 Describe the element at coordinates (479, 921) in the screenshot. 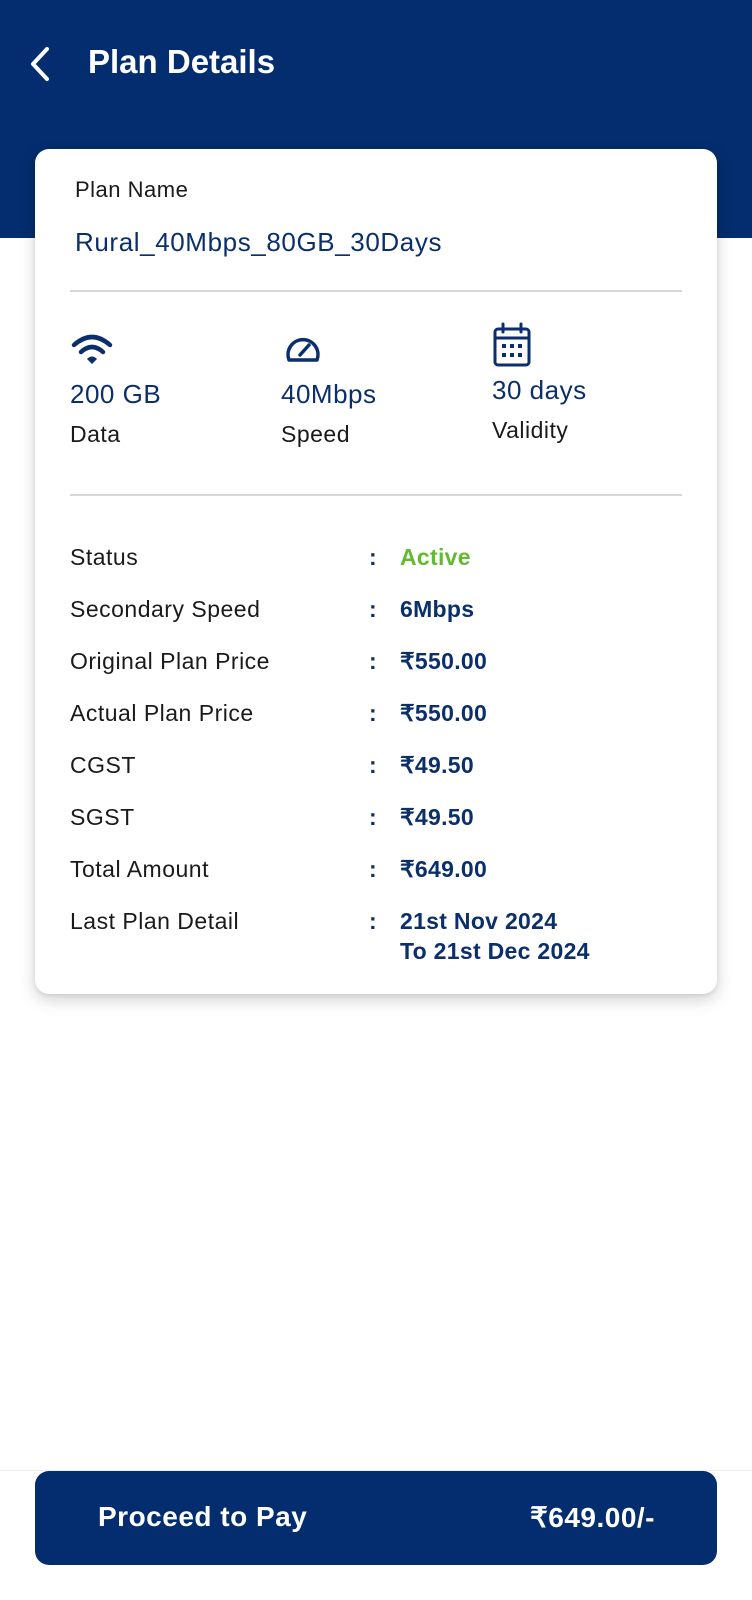

I see `last-plan-start: 21st Nov 2024` at that location.